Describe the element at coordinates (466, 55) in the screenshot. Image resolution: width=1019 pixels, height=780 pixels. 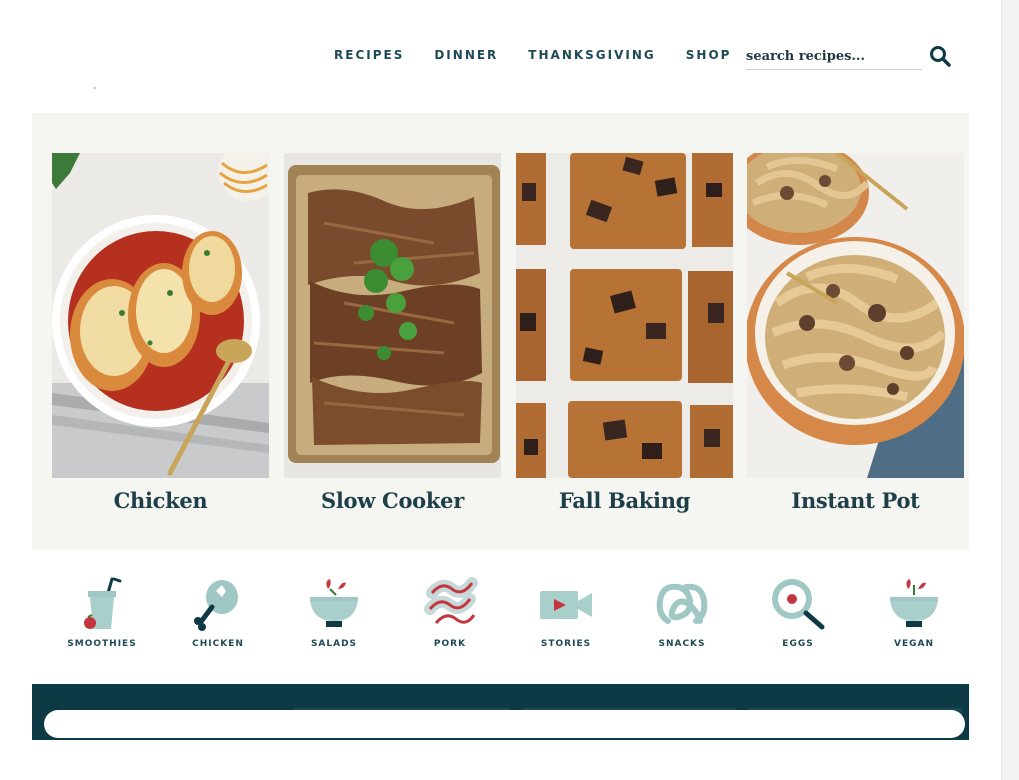
I see `nav-dinner: DINNER` at that location.